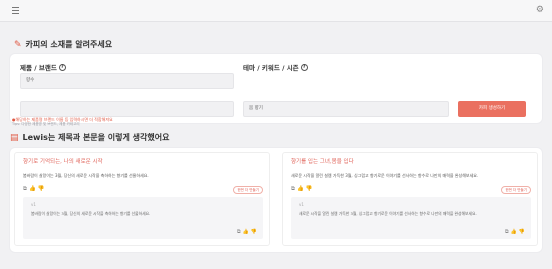 The height and width of the screenshot is (269, 552). What do you see at coordinates (322, 162) in the screenshot?
I see `result-card-title: 향기를 입는 그녀,봄을 입다` at bounding box center [322, 162].